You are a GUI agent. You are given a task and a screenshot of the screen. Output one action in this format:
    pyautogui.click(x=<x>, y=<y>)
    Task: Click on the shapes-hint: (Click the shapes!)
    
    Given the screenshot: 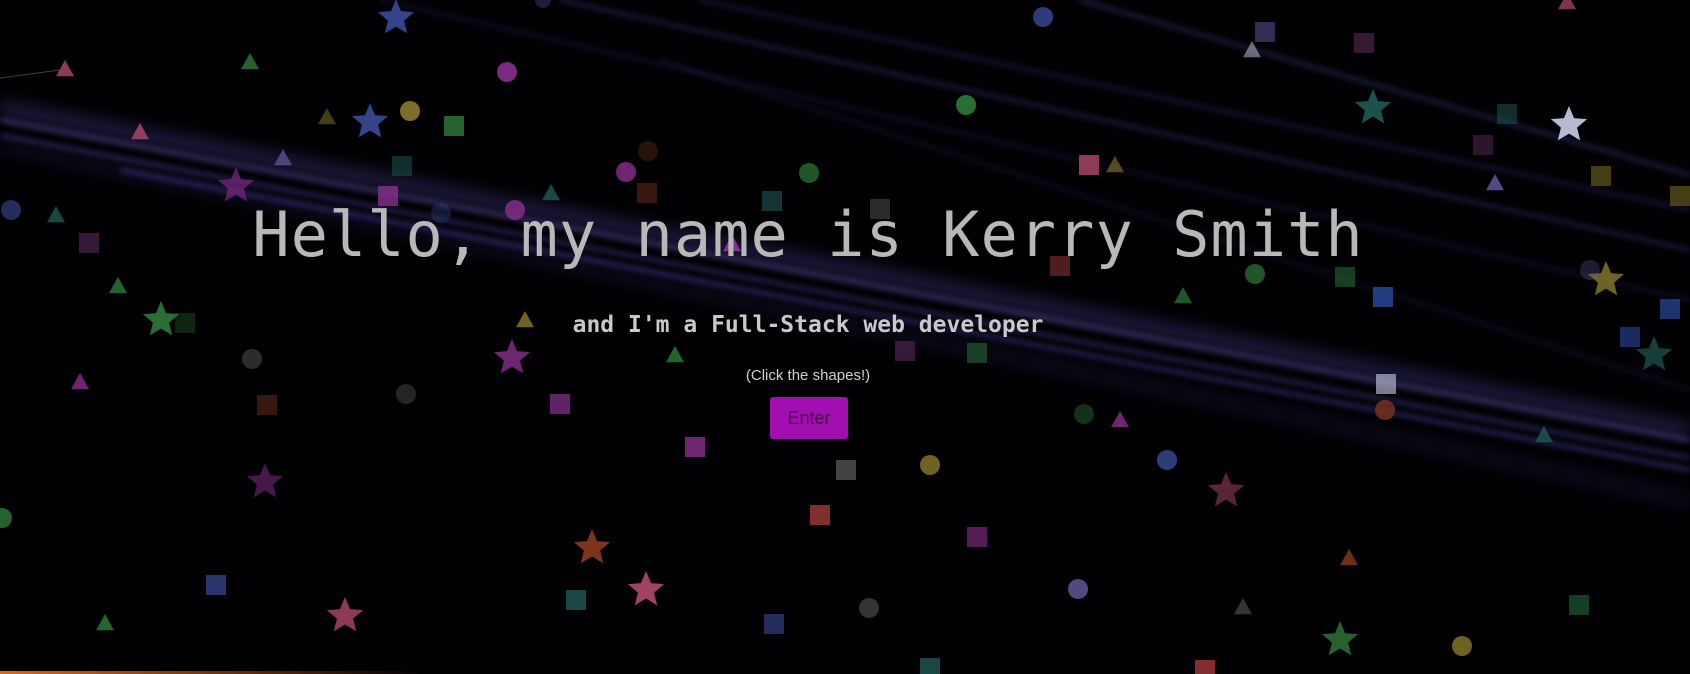 What is the action you would take?
    pyautogui.click(x=808, y=375)
    